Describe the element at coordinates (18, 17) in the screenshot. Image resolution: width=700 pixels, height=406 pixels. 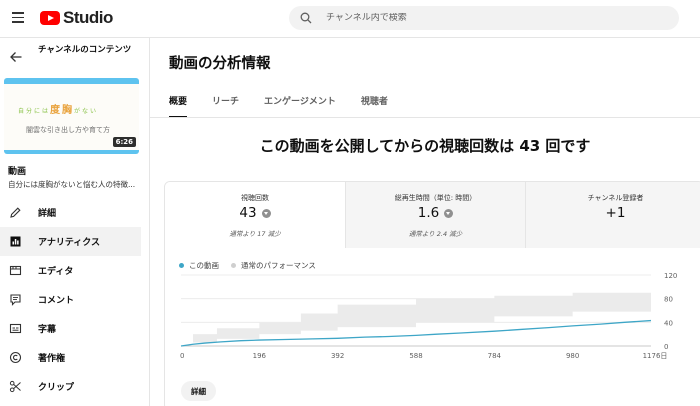
I see `menu-icon` at that location.